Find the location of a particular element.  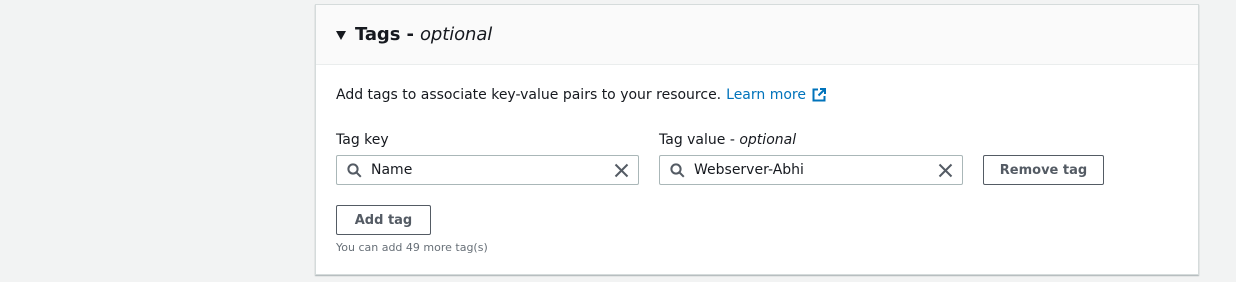

tag-value-label: Tag value - optional is located at coordinates (727, 140).